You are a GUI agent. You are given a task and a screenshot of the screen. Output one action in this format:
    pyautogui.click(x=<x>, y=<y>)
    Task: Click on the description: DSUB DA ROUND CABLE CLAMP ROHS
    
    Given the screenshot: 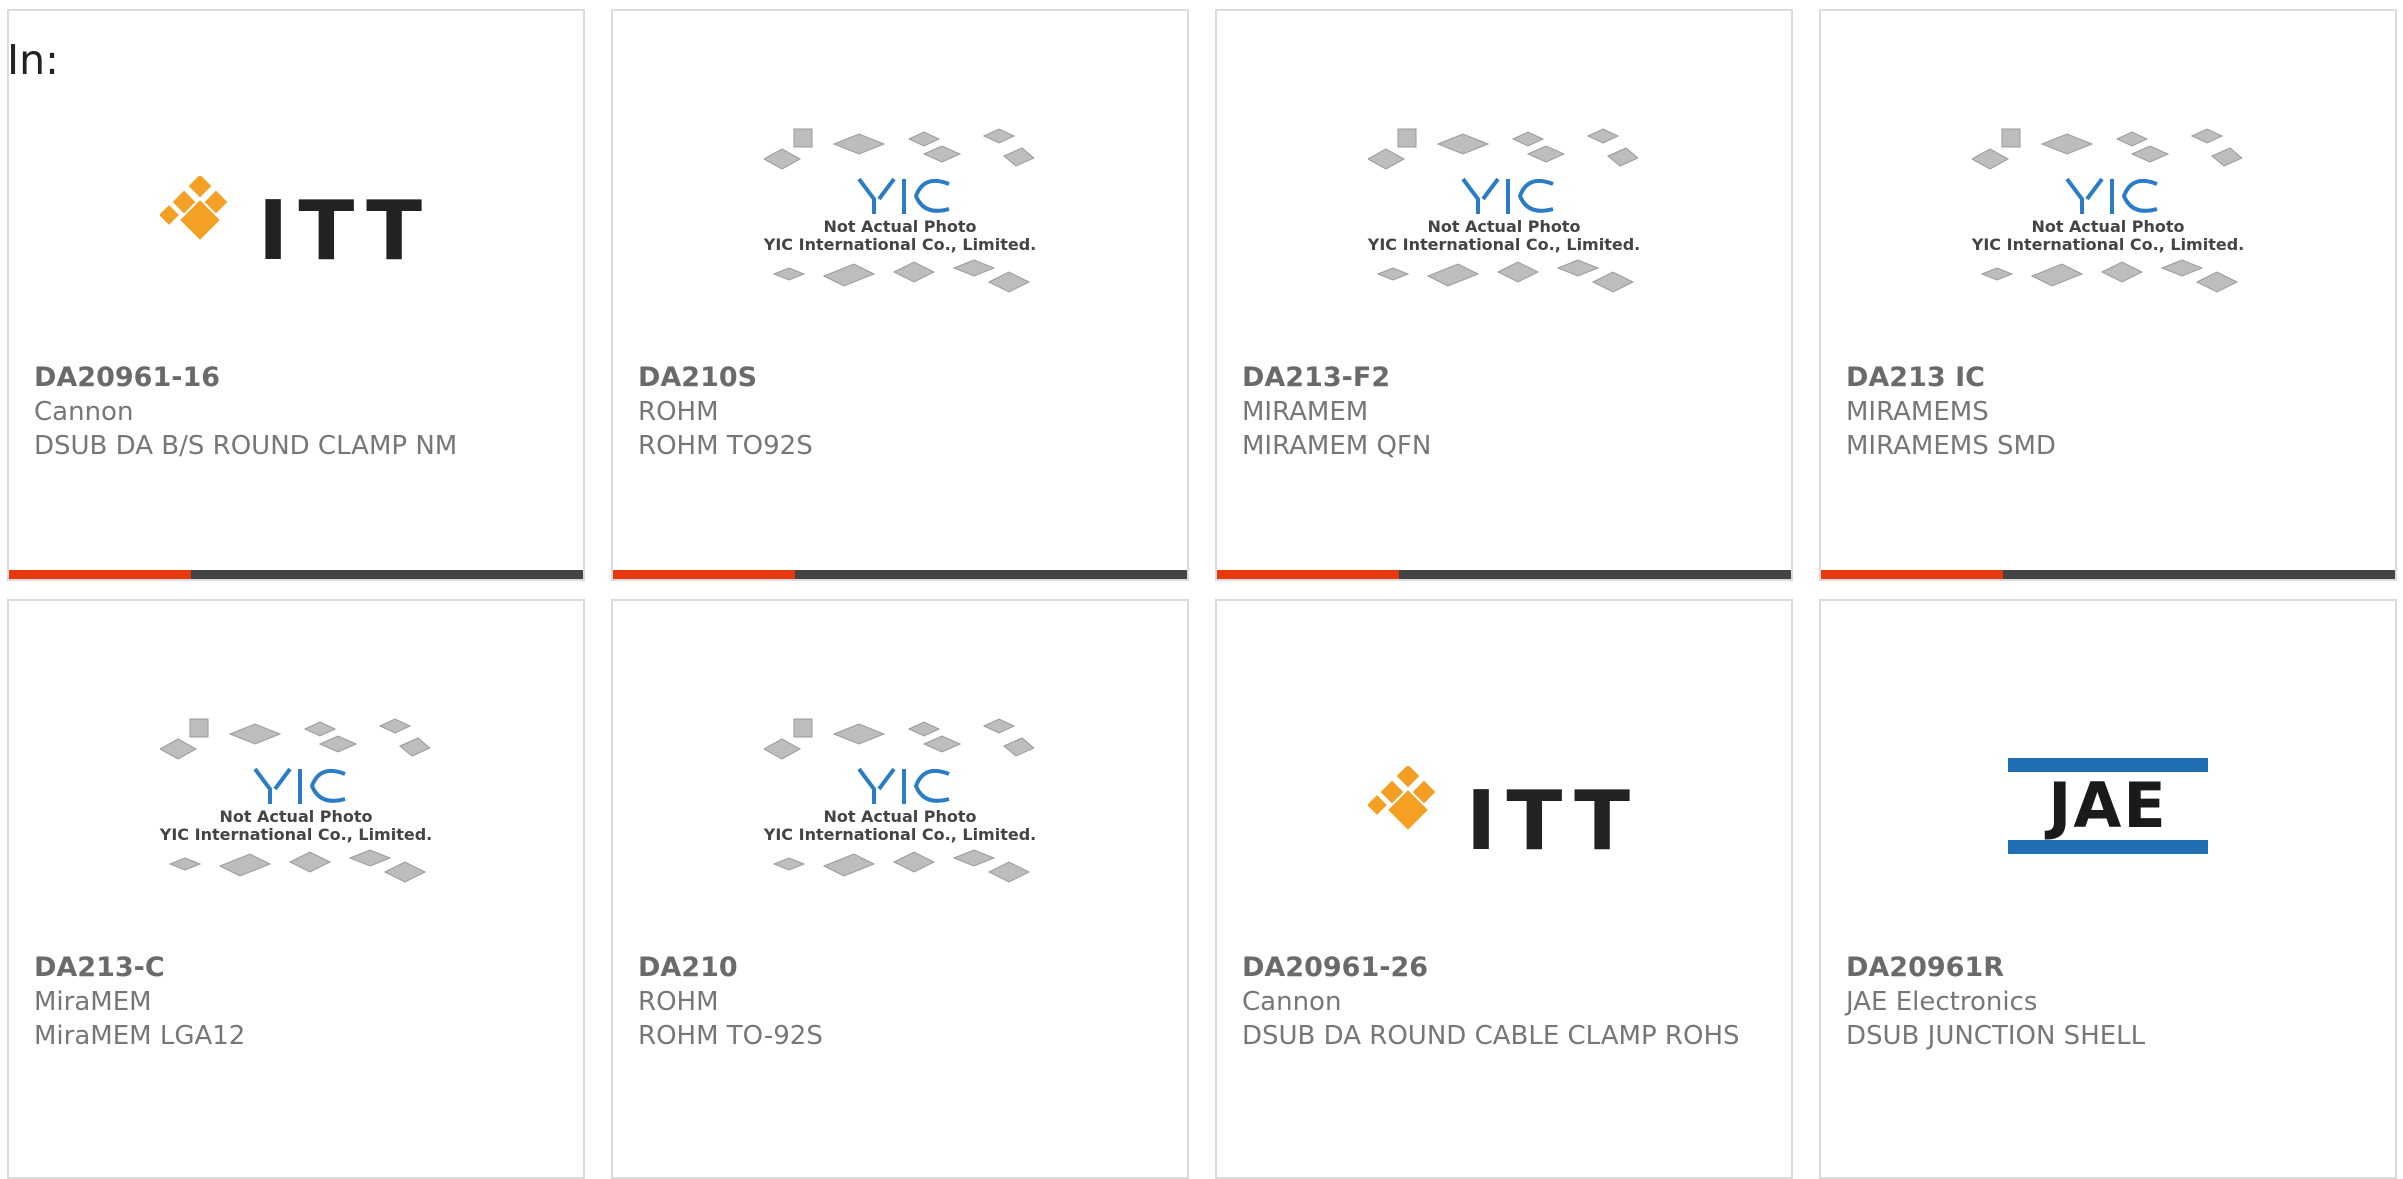 What is the action you would take?
    pyautogui.click(x=1491, y=1036)
    